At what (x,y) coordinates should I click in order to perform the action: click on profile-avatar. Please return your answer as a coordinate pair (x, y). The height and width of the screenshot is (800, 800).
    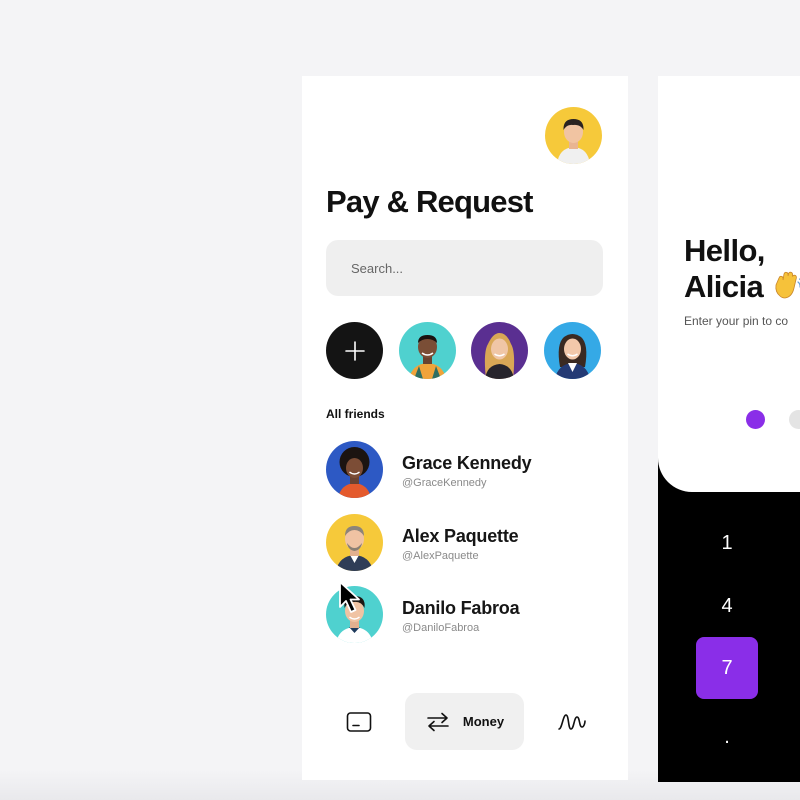
    Looking at the image, I should click on (573, 135).